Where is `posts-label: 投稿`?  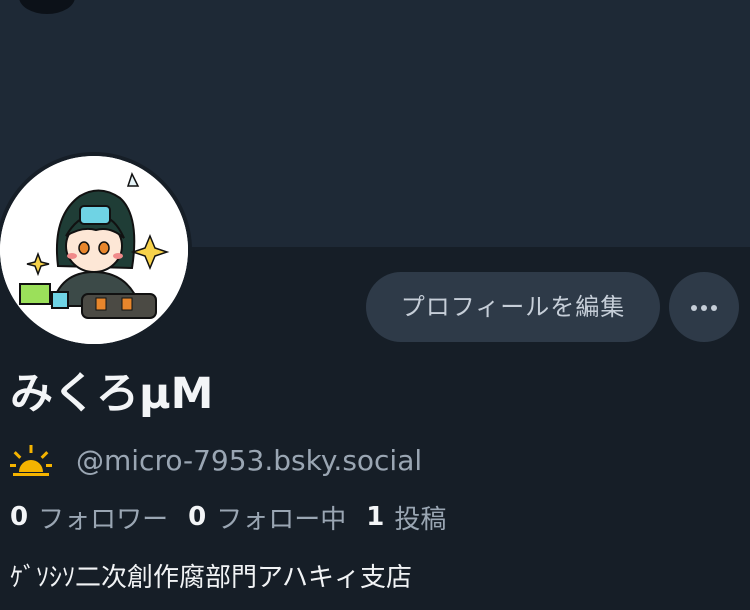
posts-label: 投稿 is located at coordinates (420, 519).